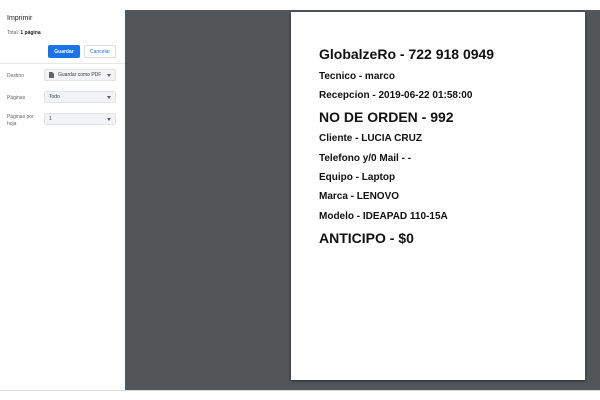 The width and height of the screenshot is (600, 400). Describe the element at coordinates (20, 18) in the screenshot. I see `print-dialog-title: Imprimir` at that location.